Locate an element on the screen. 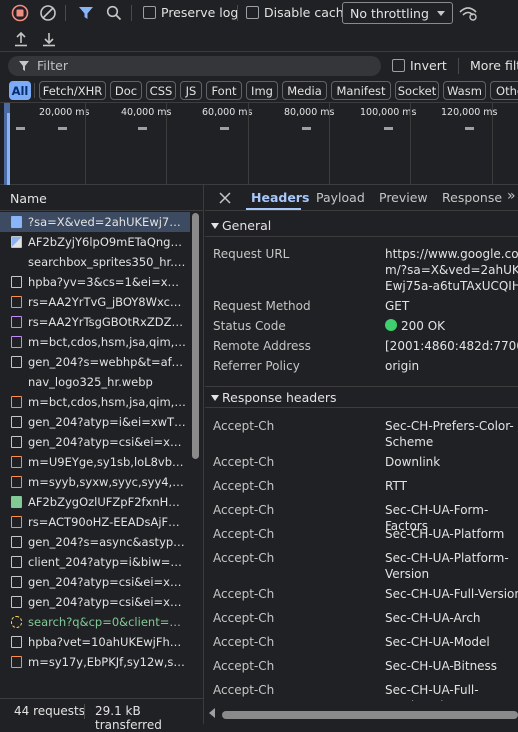 Image resolution: width=518 pixels, height=732 pixels. tab-preview: Preview is located at coordinates (403, 197).